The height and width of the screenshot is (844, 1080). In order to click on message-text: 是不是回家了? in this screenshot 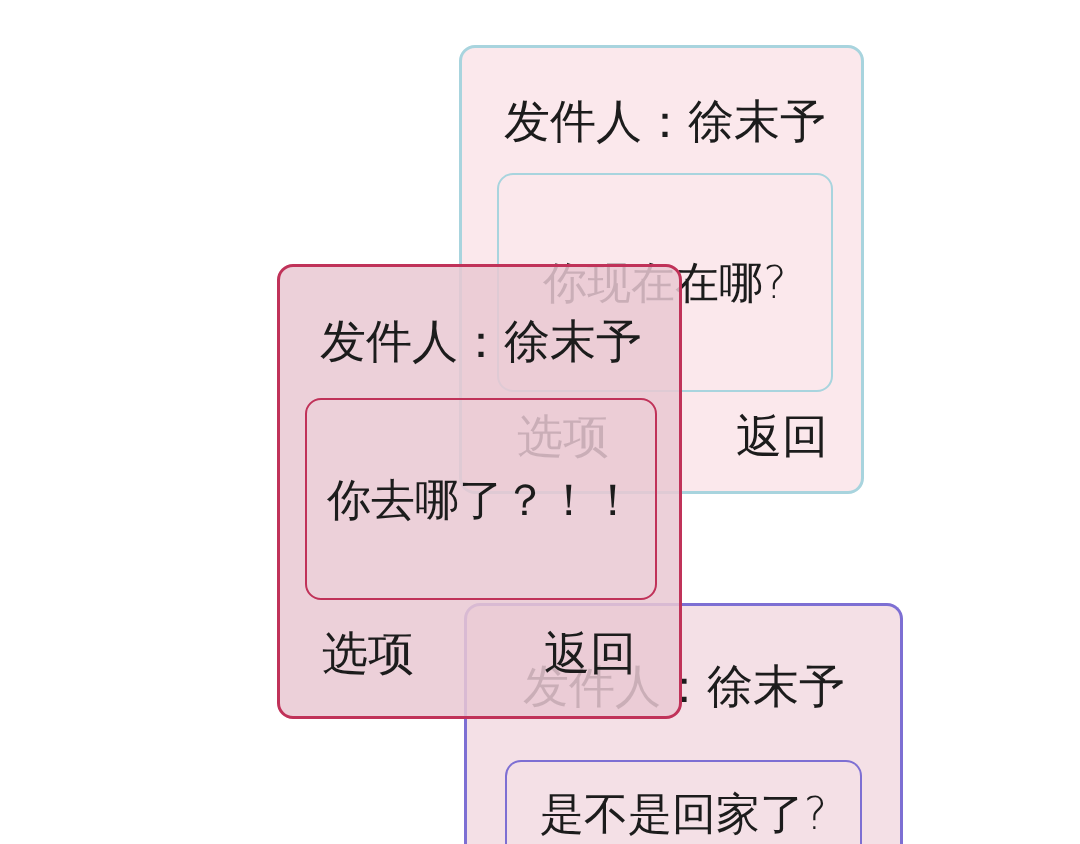, I will do `click(683, 814)`.